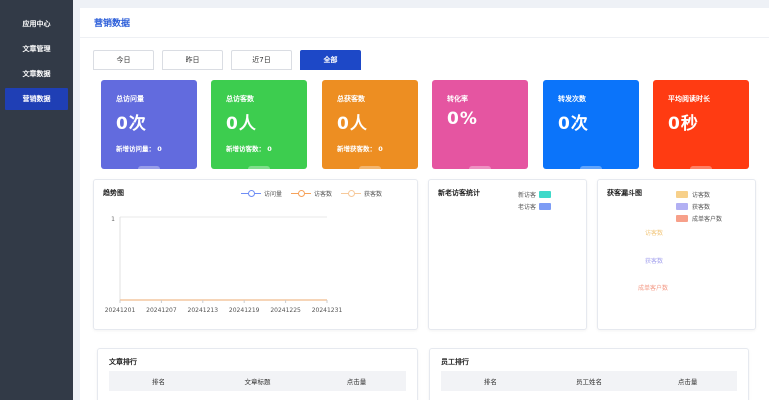 The height and width of the screenshot is (400, 769). Describe the element at coordinates (424, 23) in the screenshot. I see `page-header: 营销数据` at that location.